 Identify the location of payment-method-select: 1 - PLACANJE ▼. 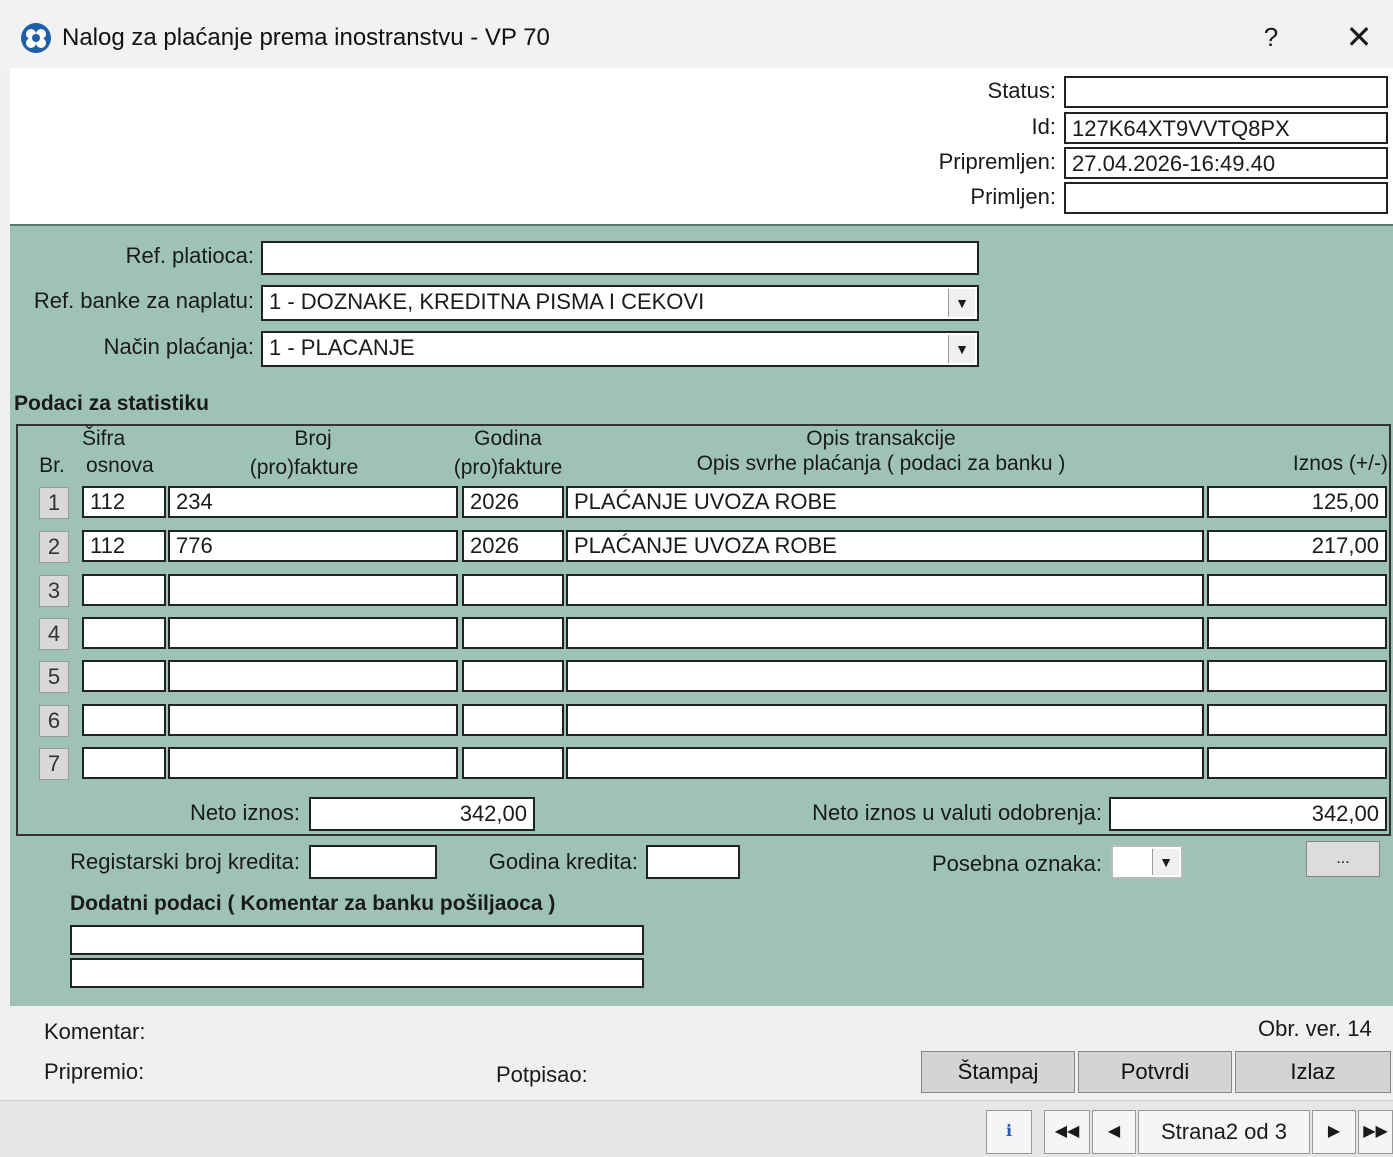
(620, 349).